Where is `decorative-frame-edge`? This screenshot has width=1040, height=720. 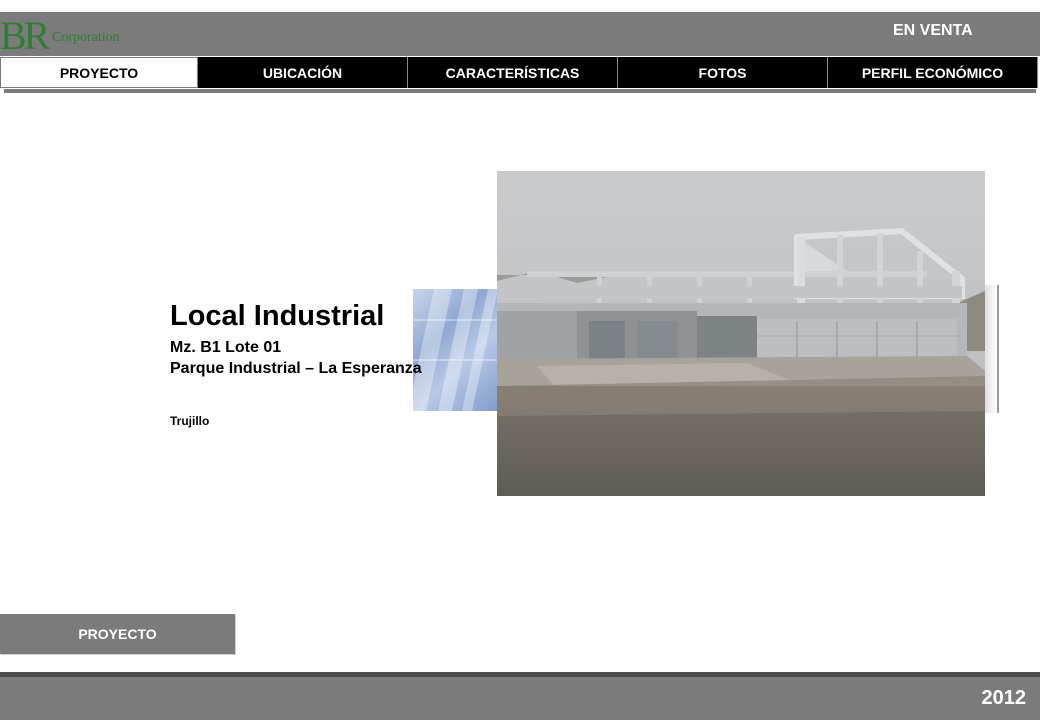 decorative-frame-edge is located at coordinates (992, 349).